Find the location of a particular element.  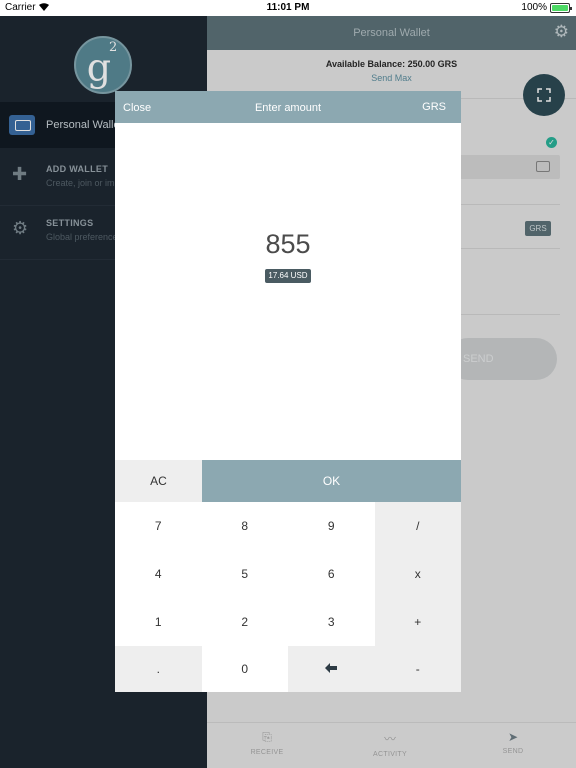

status-bar: Carrier 11:01 PM 100% is located at coordinates (288, 8).